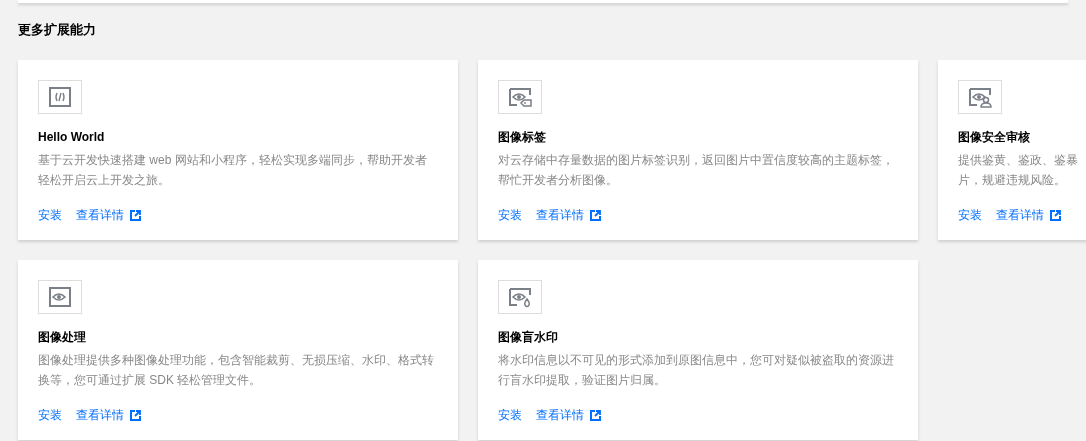  What do you see at coordinates (558, 180) in the screenshot?
I see `card-description: 帮忙开发者分析图像。` at bounding box center [558, 180].